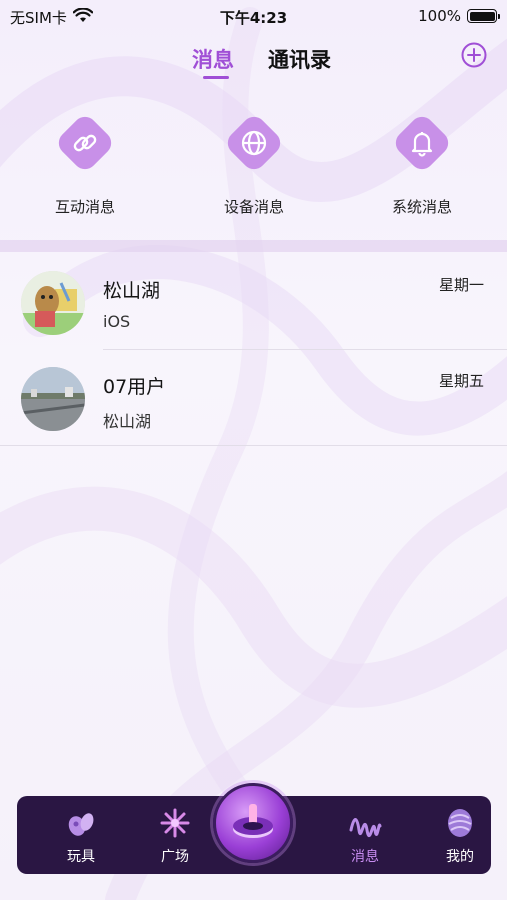  What do you see at coordinates (132, 291) in the screenshot?
I see `conversation-name: 松山湖` at bounding box center [132, 291].